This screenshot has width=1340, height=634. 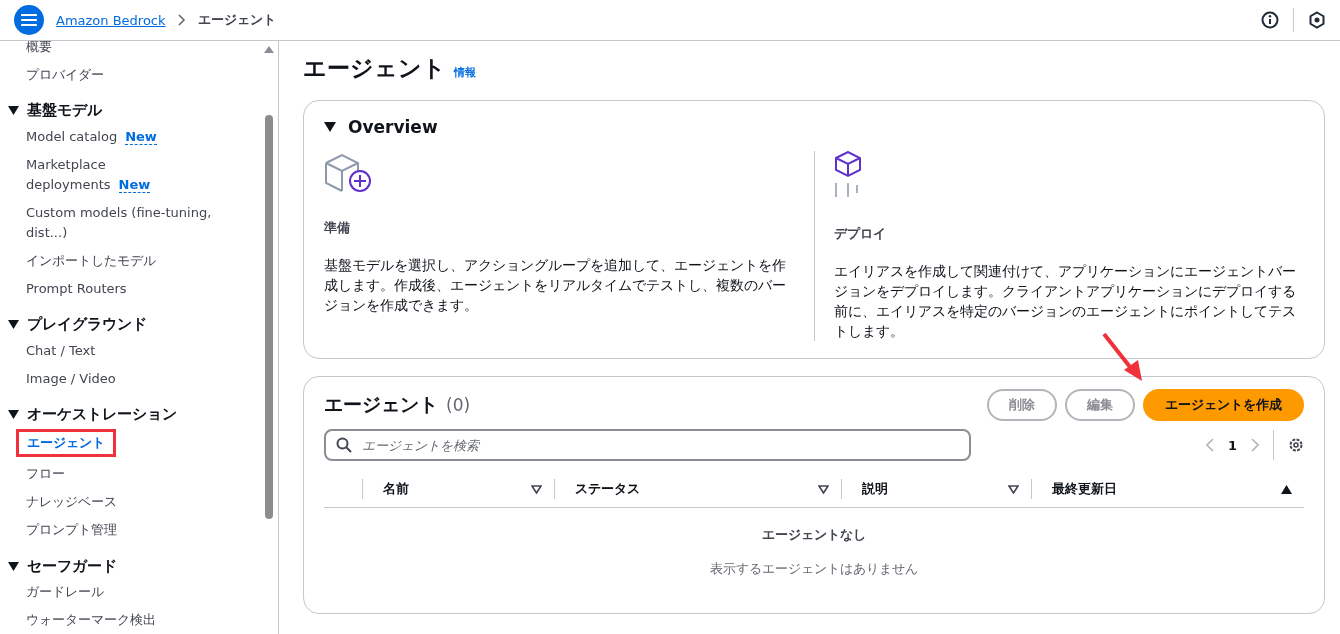 I want to click on nav-item: Chat / Text, so click(x=61, y=350).